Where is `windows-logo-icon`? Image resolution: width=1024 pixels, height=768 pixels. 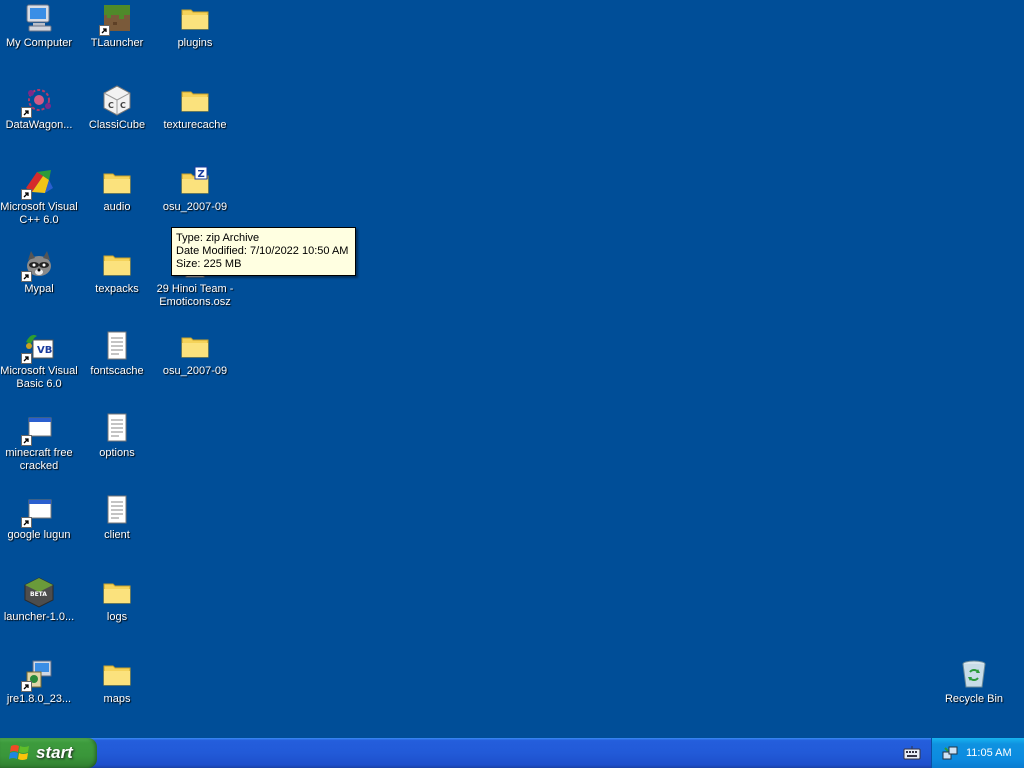 windows-logo-icon is located at coordinates (19, 752).